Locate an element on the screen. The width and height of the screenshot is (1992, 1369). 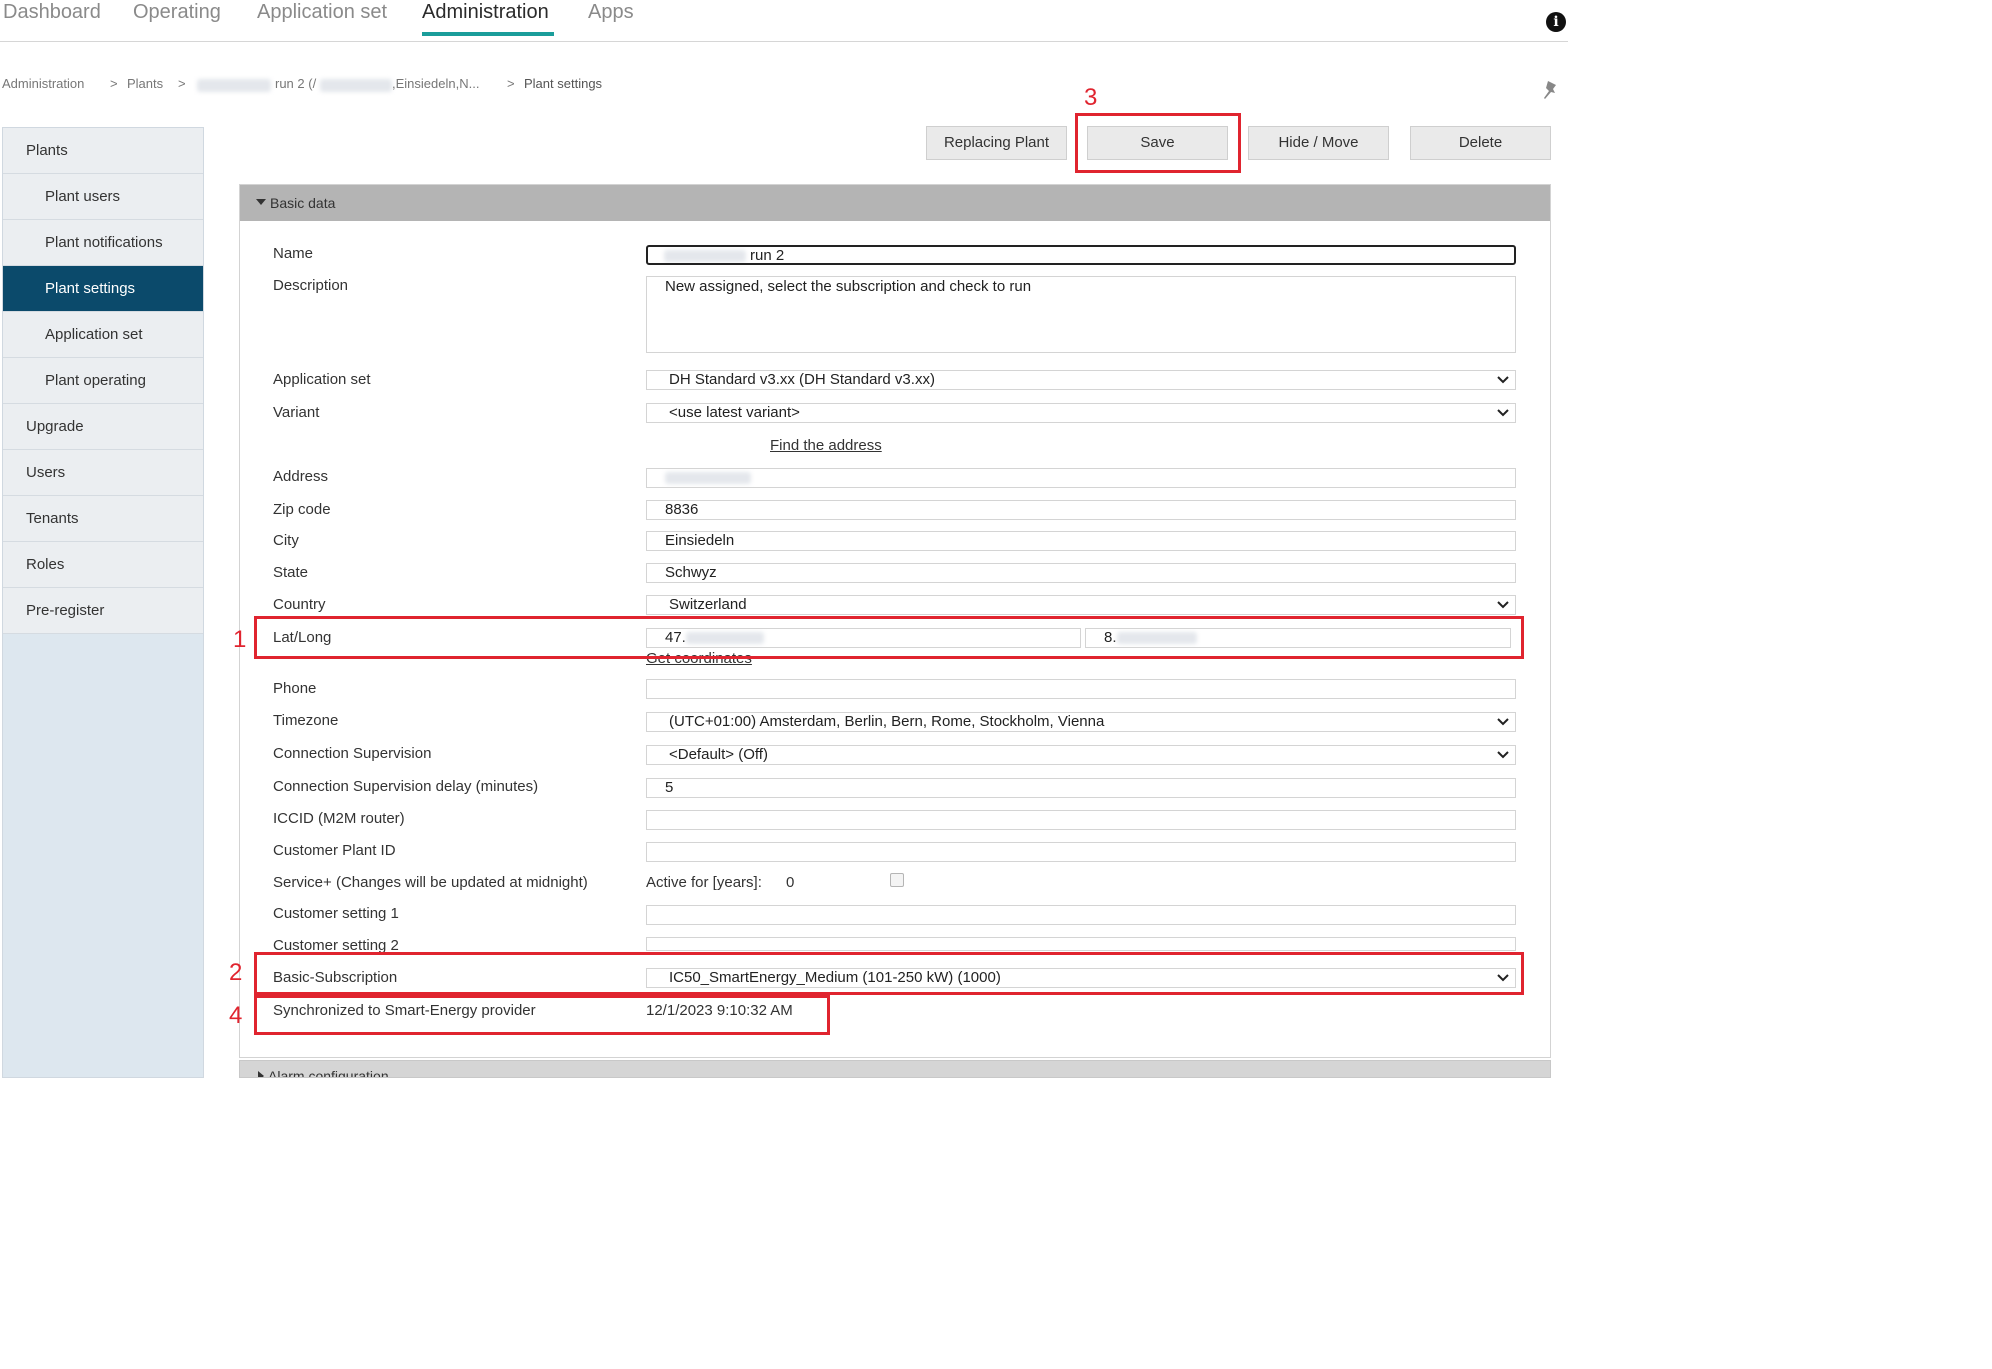
redacted-address is located at coordinates (708, 478).